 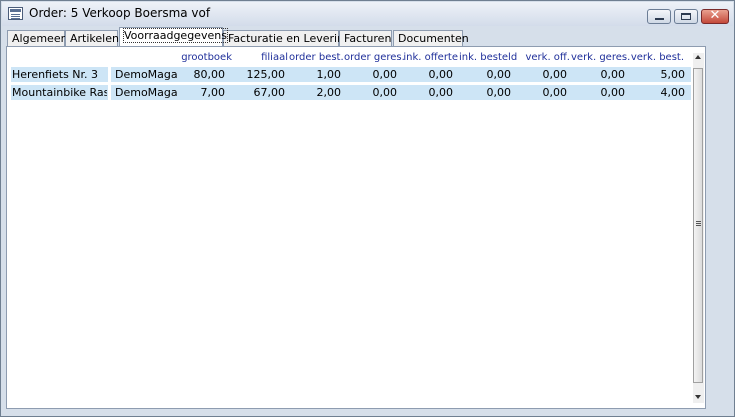 What do you see at coordinates (698, 57) in the screenshot?
I see `scroll-up-icon` at bounding box center [698, 57].